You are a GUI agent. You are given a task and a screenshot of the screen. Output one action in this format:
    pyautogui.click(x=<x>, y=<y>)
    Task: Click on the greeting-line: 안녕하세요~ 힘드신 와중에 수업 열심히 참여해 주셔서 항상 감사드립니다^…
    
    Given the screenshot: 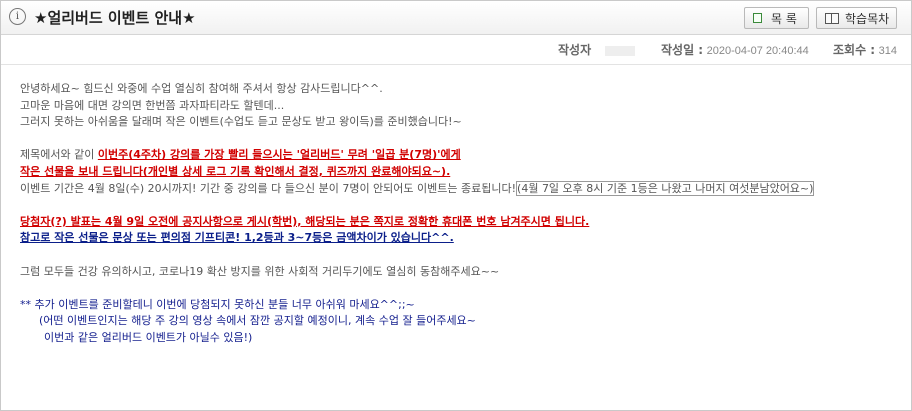 What is the action you would take?
    pyautogui.click(x=201, y=88)
    